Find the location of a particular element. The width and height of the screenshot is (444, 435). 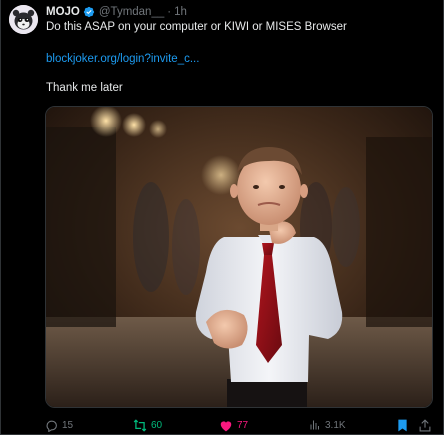

view-count: 3.1K is located at coordinates (335, 425).